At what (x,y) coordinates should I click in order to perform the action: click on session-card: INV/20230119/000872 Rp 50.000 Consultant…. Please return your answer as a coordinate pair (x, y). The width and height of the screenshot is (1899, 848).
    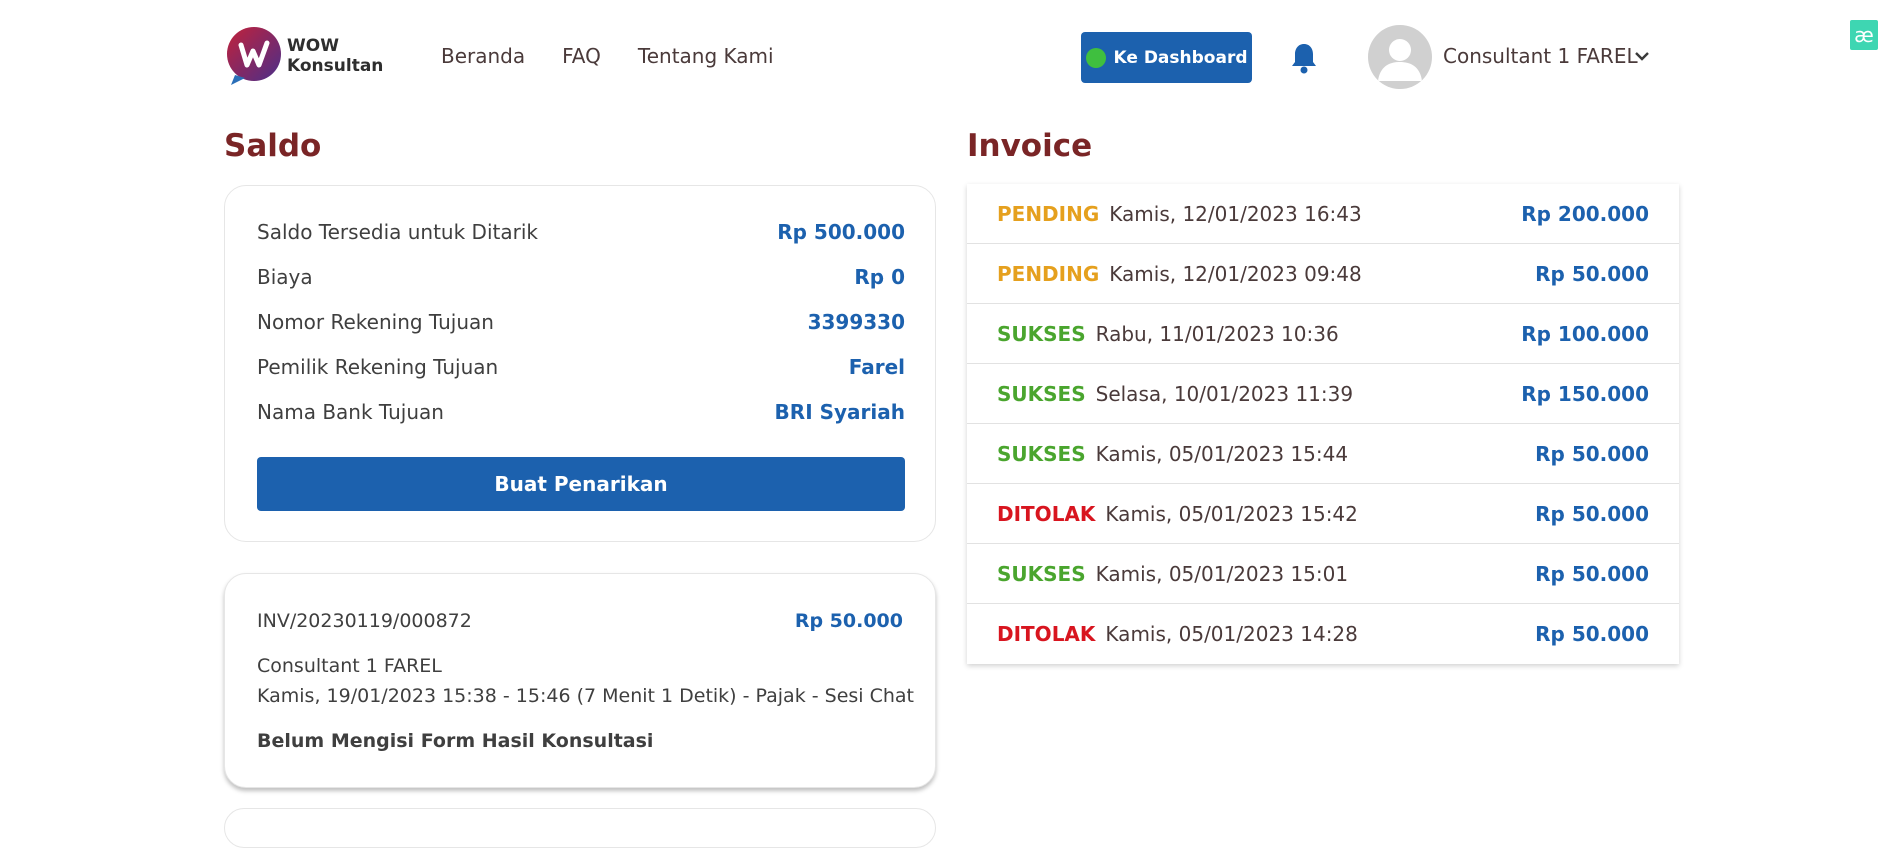
    Looking at the image, I should click on (580, 680).